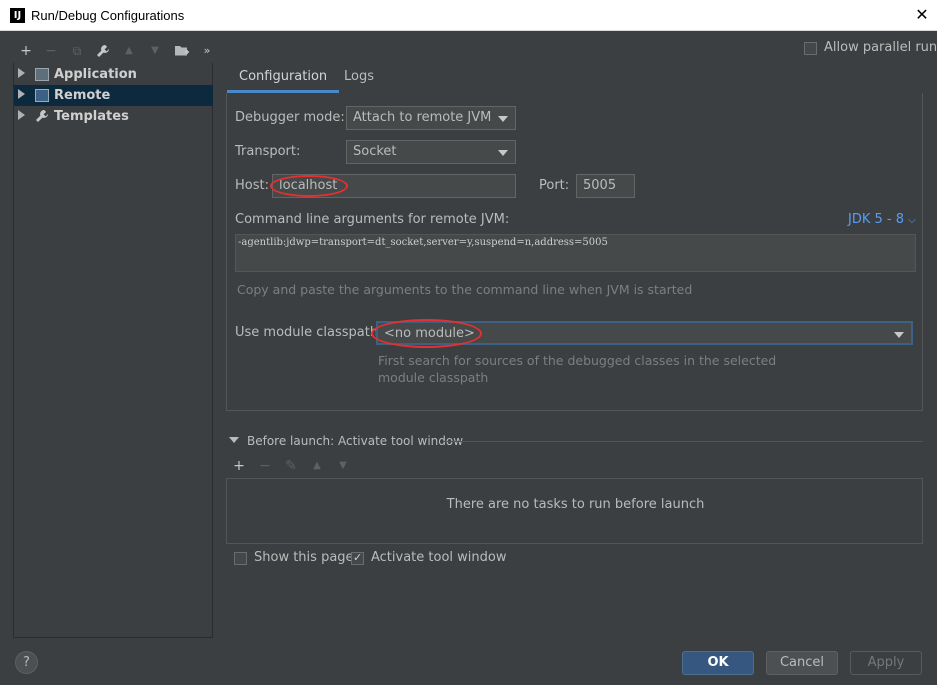  Describe the element at coordinates (82, 95) in the screenshot. I see `tree-item-label: Remote` at that location.